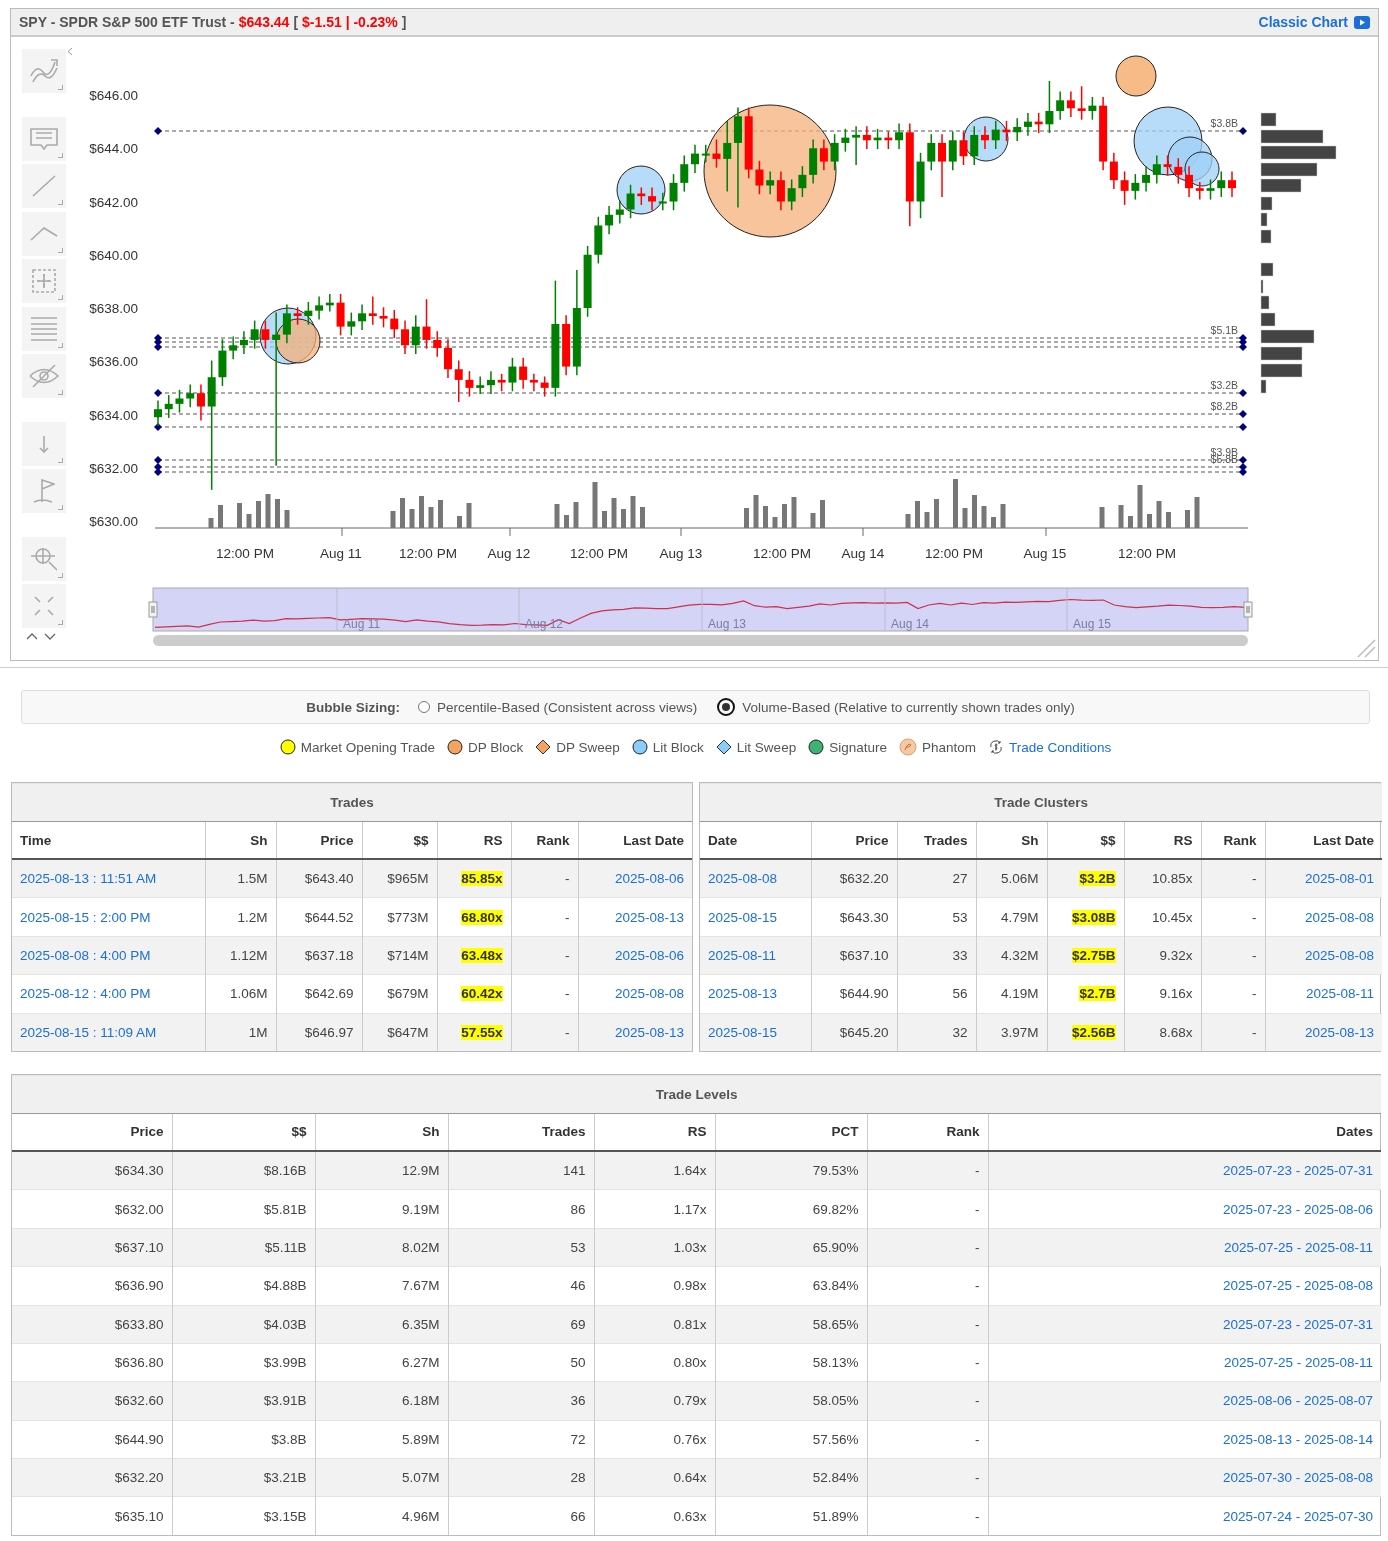 The image size is (1388, 1541). What do you see at coordinates (1298, 1478) in the screenshot?
I see `date-link: 2025-07-30 - 2025-08-08` at bounding box center [1298, 1478].